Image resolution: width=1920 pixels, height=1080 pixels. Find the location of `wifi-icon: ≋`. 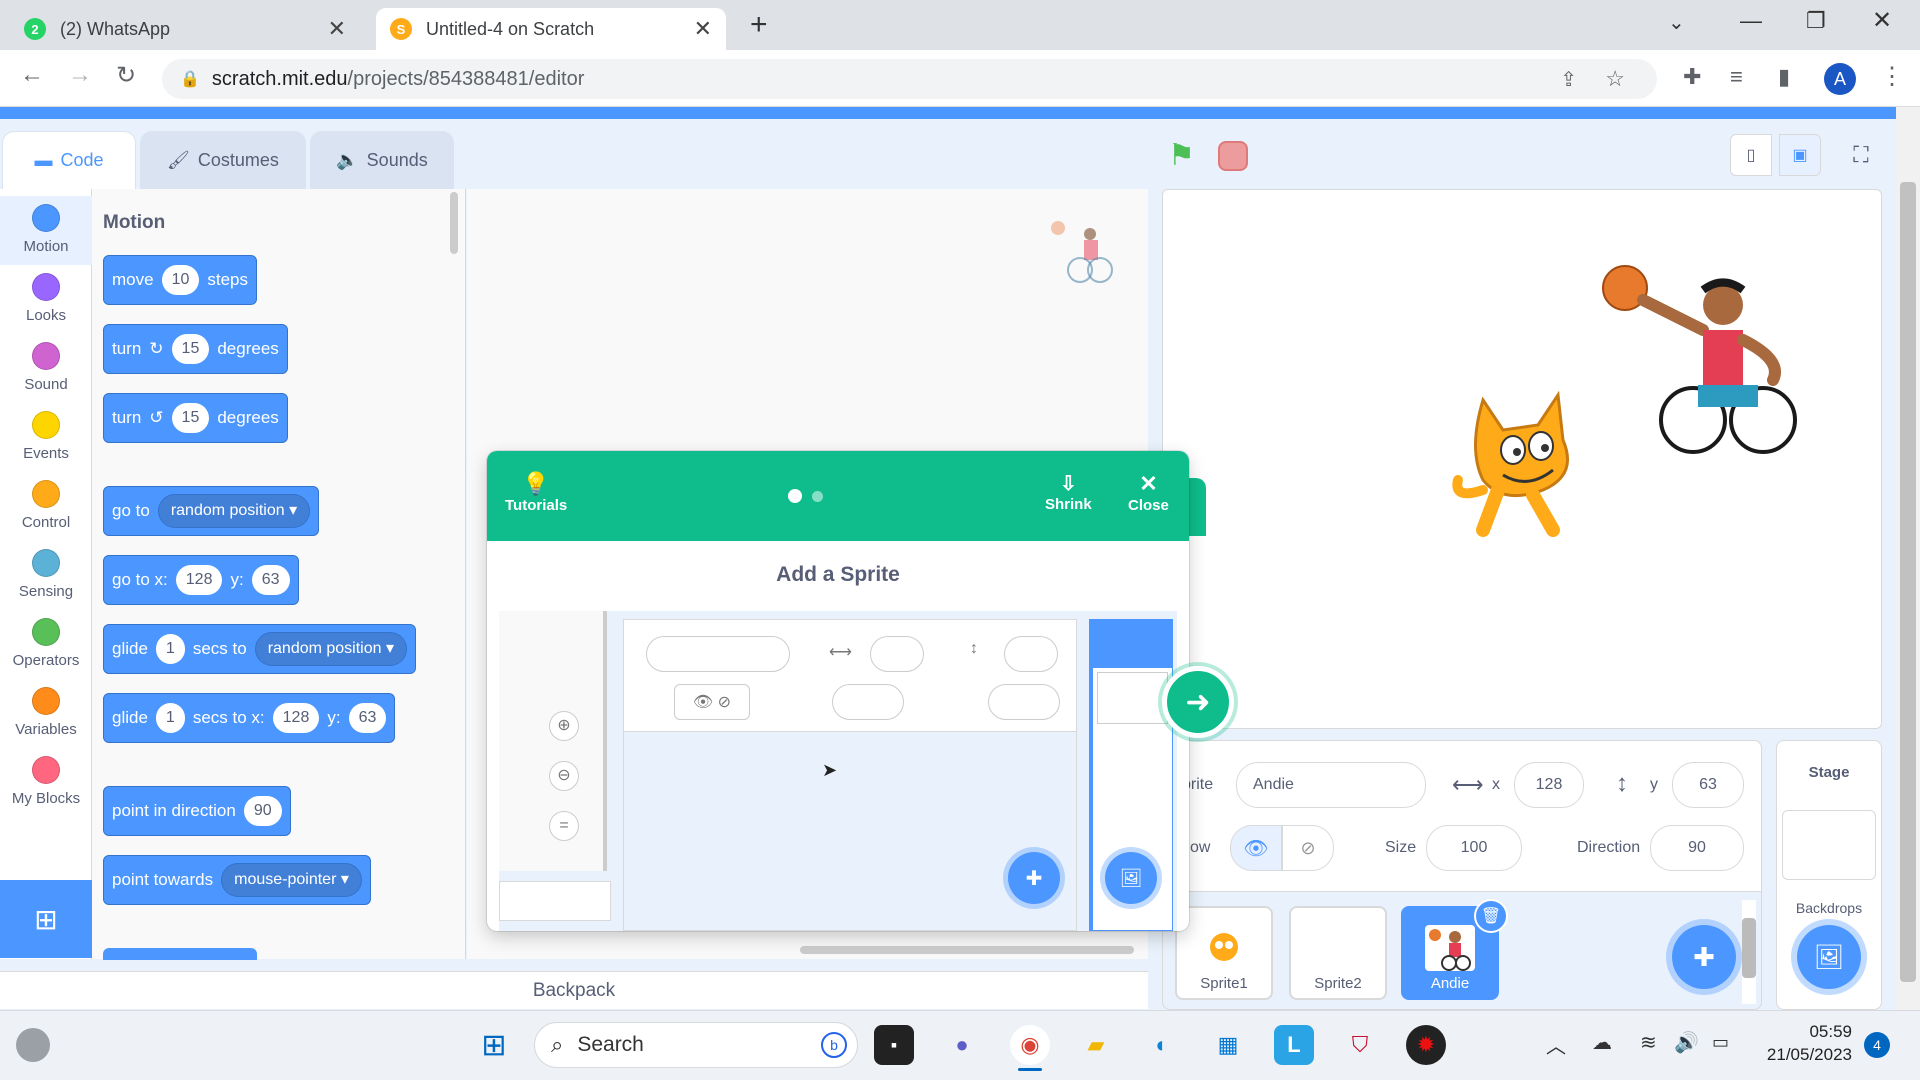

wifi-icon: ≋ is located at coordinates (1648, 1042).